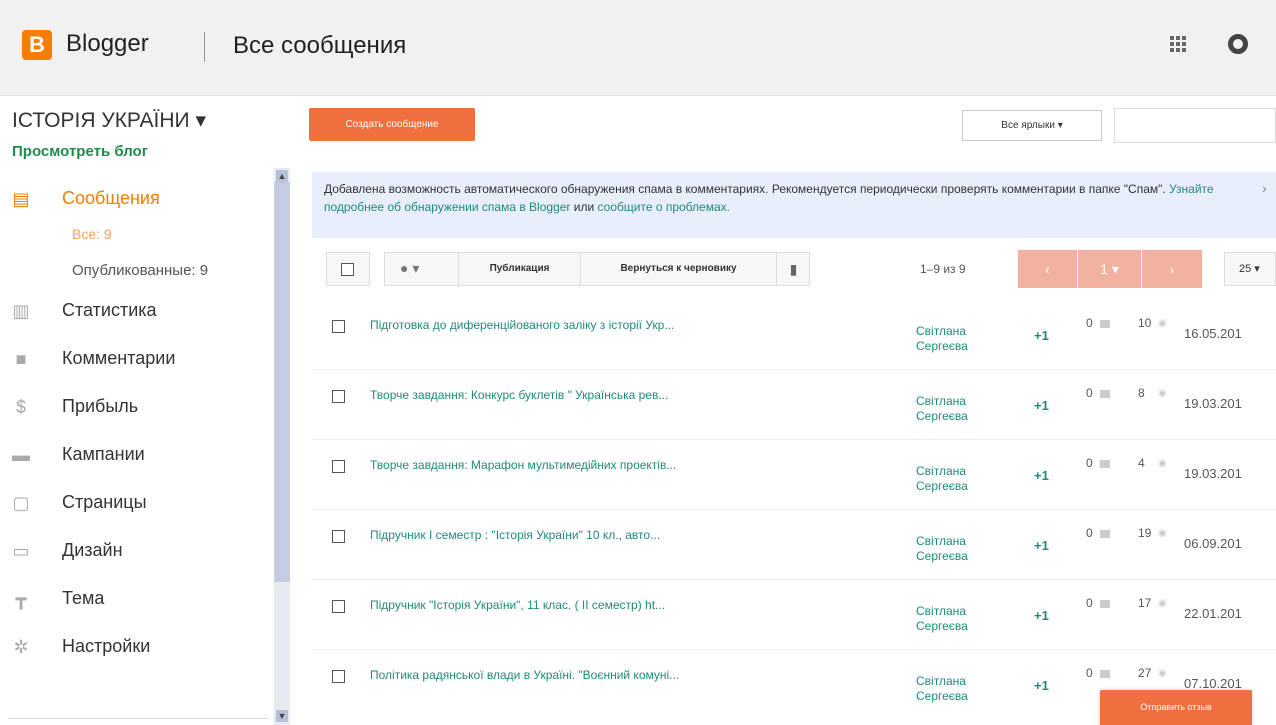 The height and width of the screenshot is (725, 1276). I want to click on prev-page-icon: ‹, so click(1048, 269).